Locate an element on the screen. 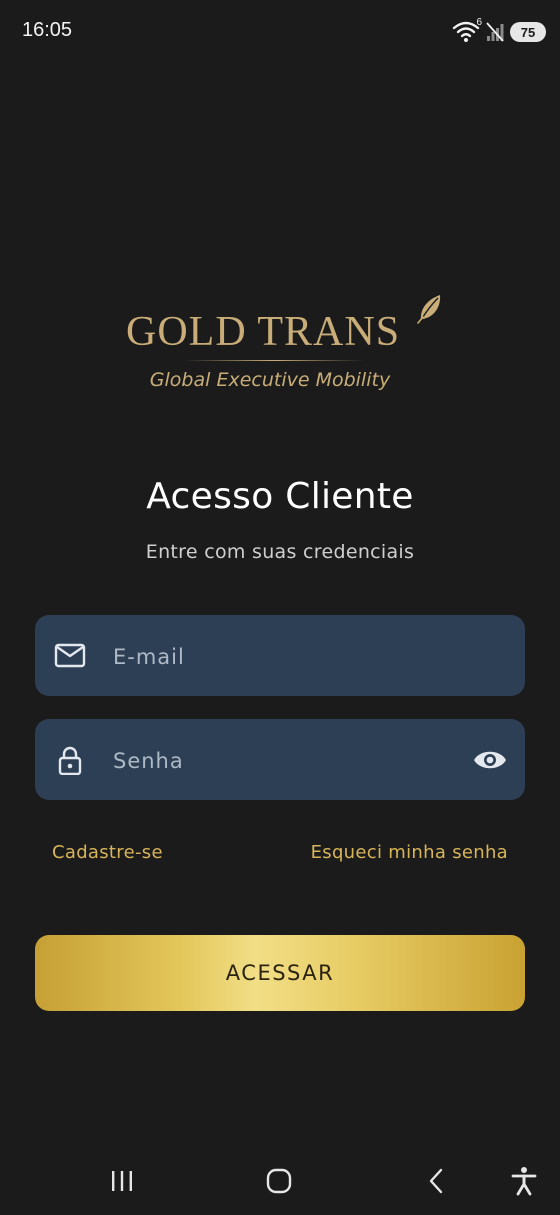 Image resolution: width=560 pixels, height=1215 pixels. wifi-icon: 6 is located at coordinates (467, 30).